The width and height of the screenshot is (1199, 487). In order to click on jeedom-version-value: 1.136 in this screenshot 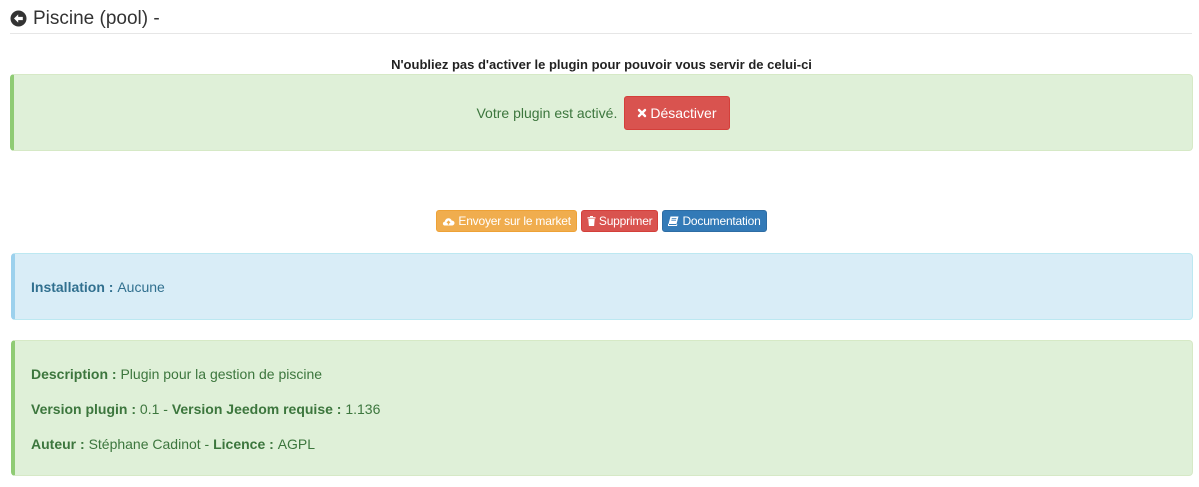, I will do `click(363, 409)`.